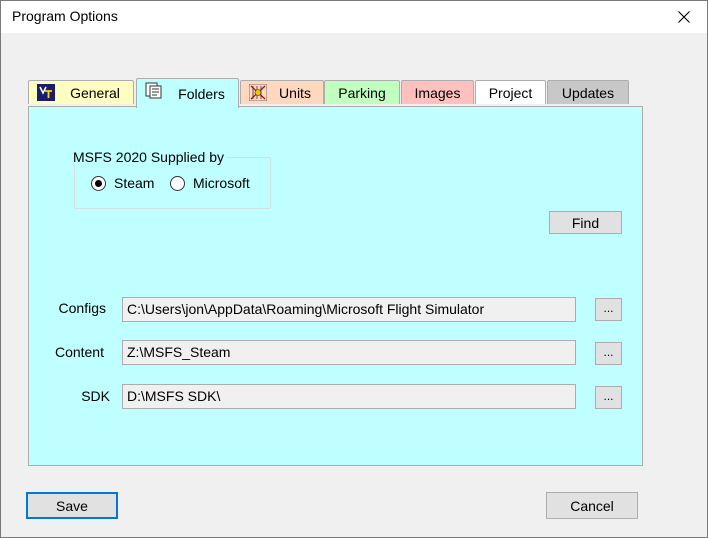  Describe the element at coordinates (349, 352) in the screenshot. I see `content-path-field: Z:\MSFS_Steam` at that location.